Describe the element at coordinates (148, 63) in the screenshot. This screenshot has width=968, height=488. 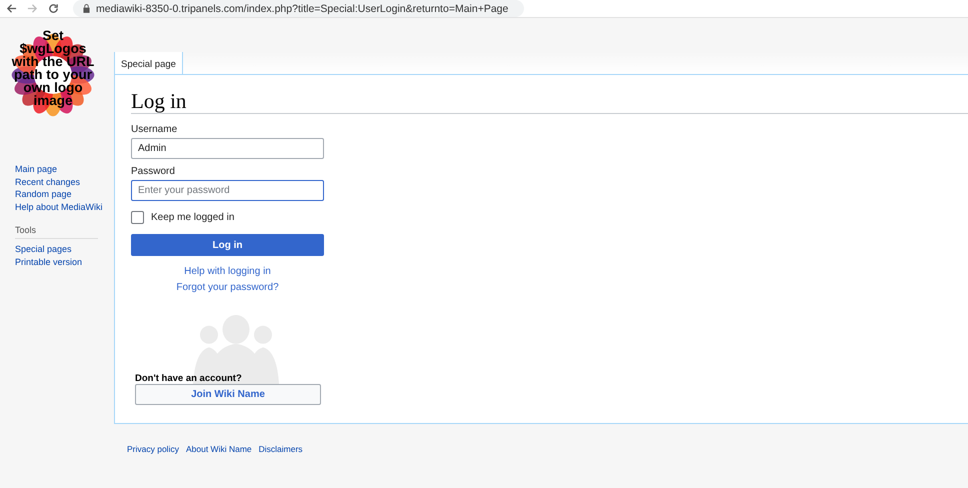
I see `page-tab: Special page` at that location.